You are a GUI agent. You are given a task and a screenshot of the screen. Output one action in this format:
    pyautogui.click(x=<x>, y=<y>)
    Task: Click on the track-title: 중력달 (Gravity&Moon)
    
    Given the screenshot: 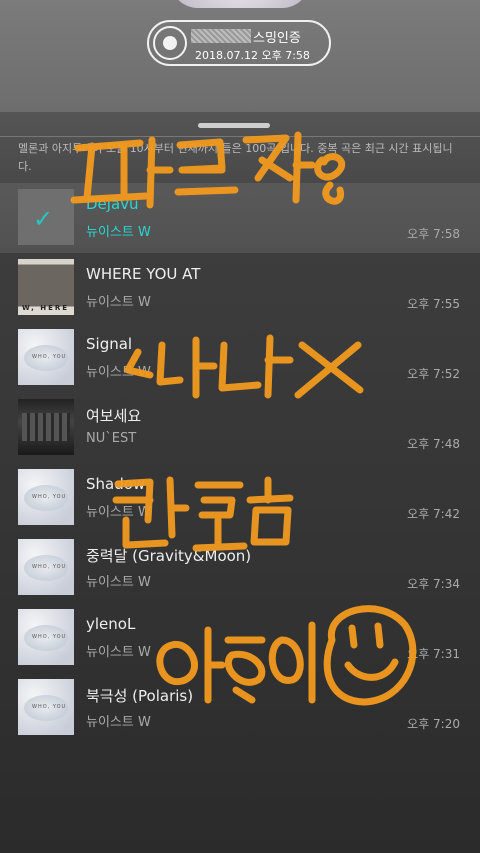 What is the action you would take?
    pyautogui.click(x=169, y=556)
    